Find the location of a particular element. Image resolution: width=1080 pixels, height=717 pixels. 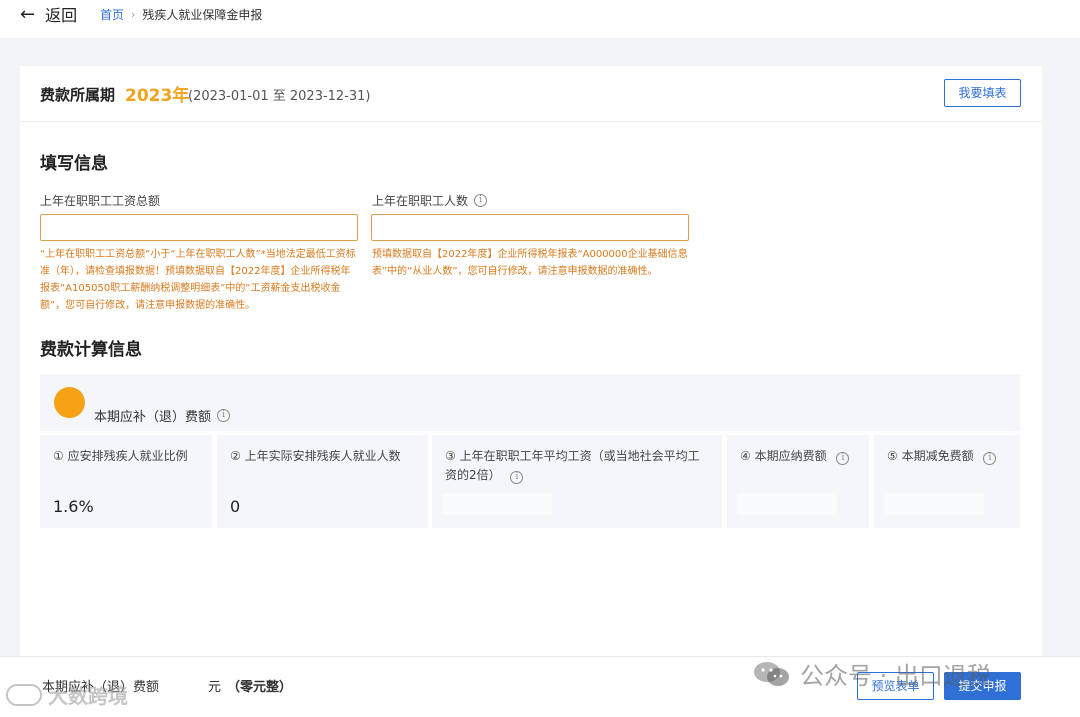

footer-amount: 元 （零元整） is located at coordinates (250, 685).